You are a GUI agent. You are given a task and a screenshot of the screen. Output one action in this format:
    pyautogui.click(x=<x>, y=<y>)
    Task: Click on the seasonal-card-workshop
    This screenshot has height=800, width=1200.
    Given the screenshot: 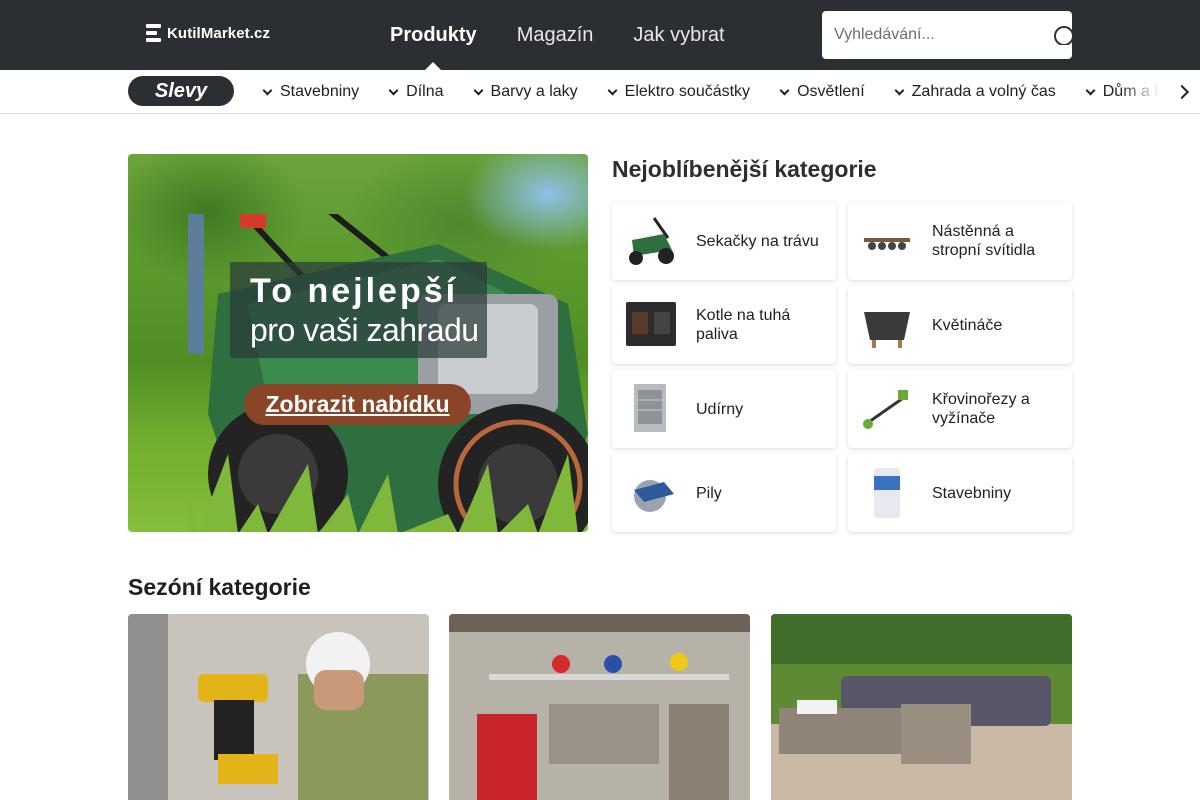 What is the action you would take?
    pyautogui.click(x=599, y=707)
    